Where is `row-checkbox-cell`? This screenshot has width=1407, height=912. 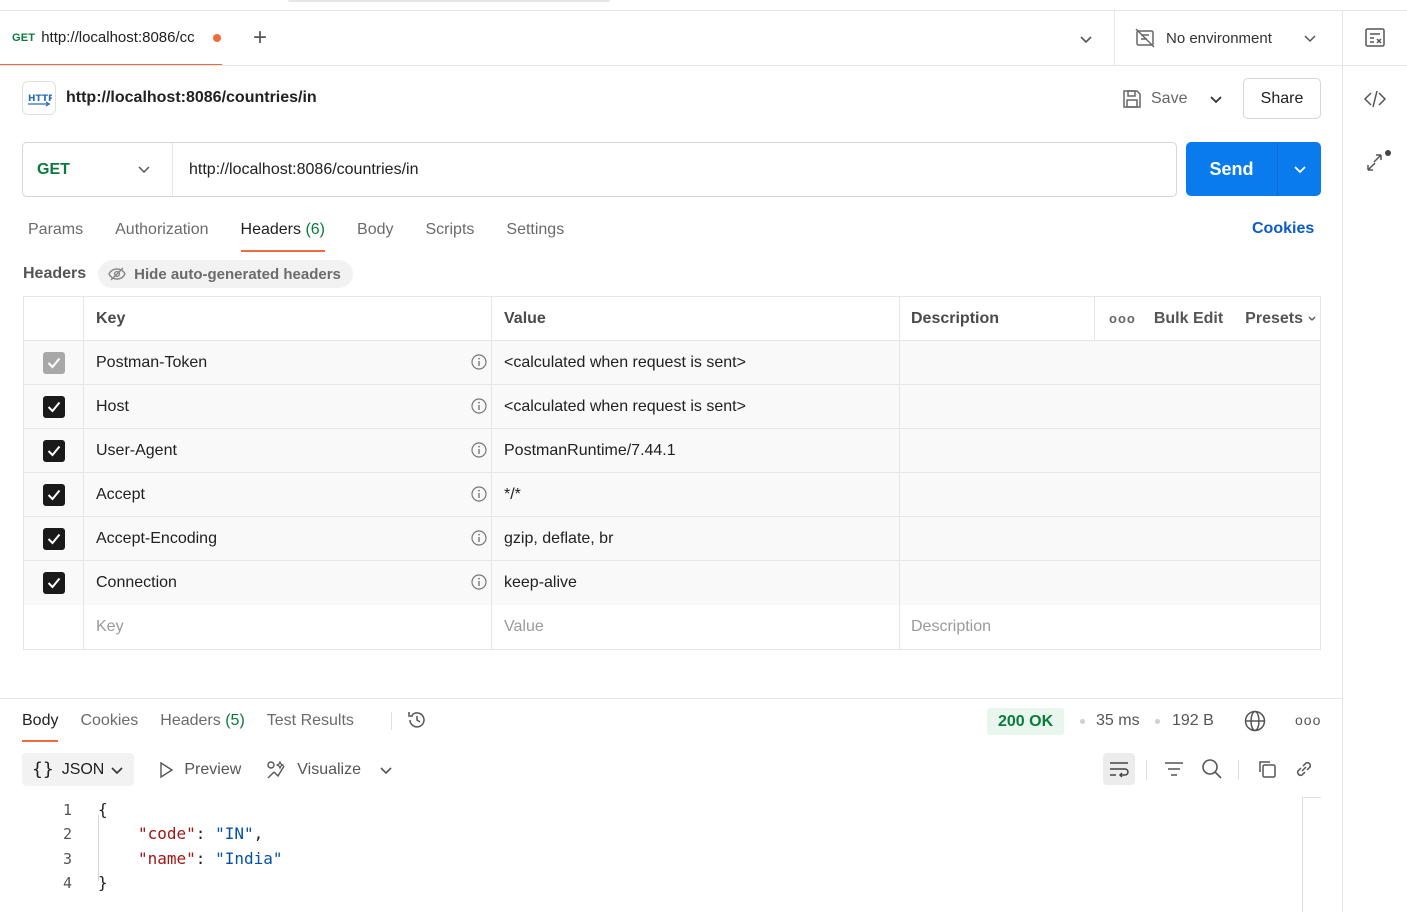
row-checkbox-cell is located at coordinates (54, 362).